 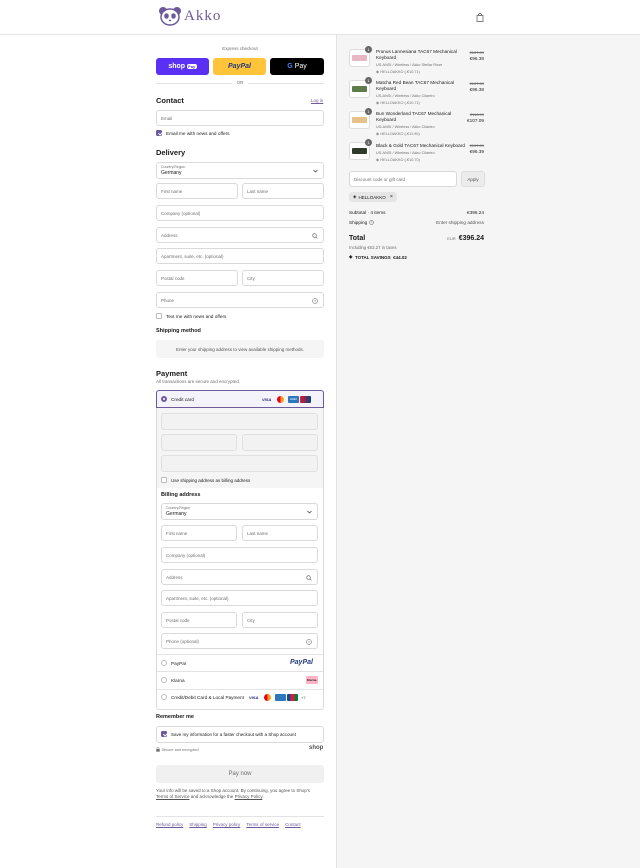 I want to click on card-expiry-field, so click(x=199, y=442).